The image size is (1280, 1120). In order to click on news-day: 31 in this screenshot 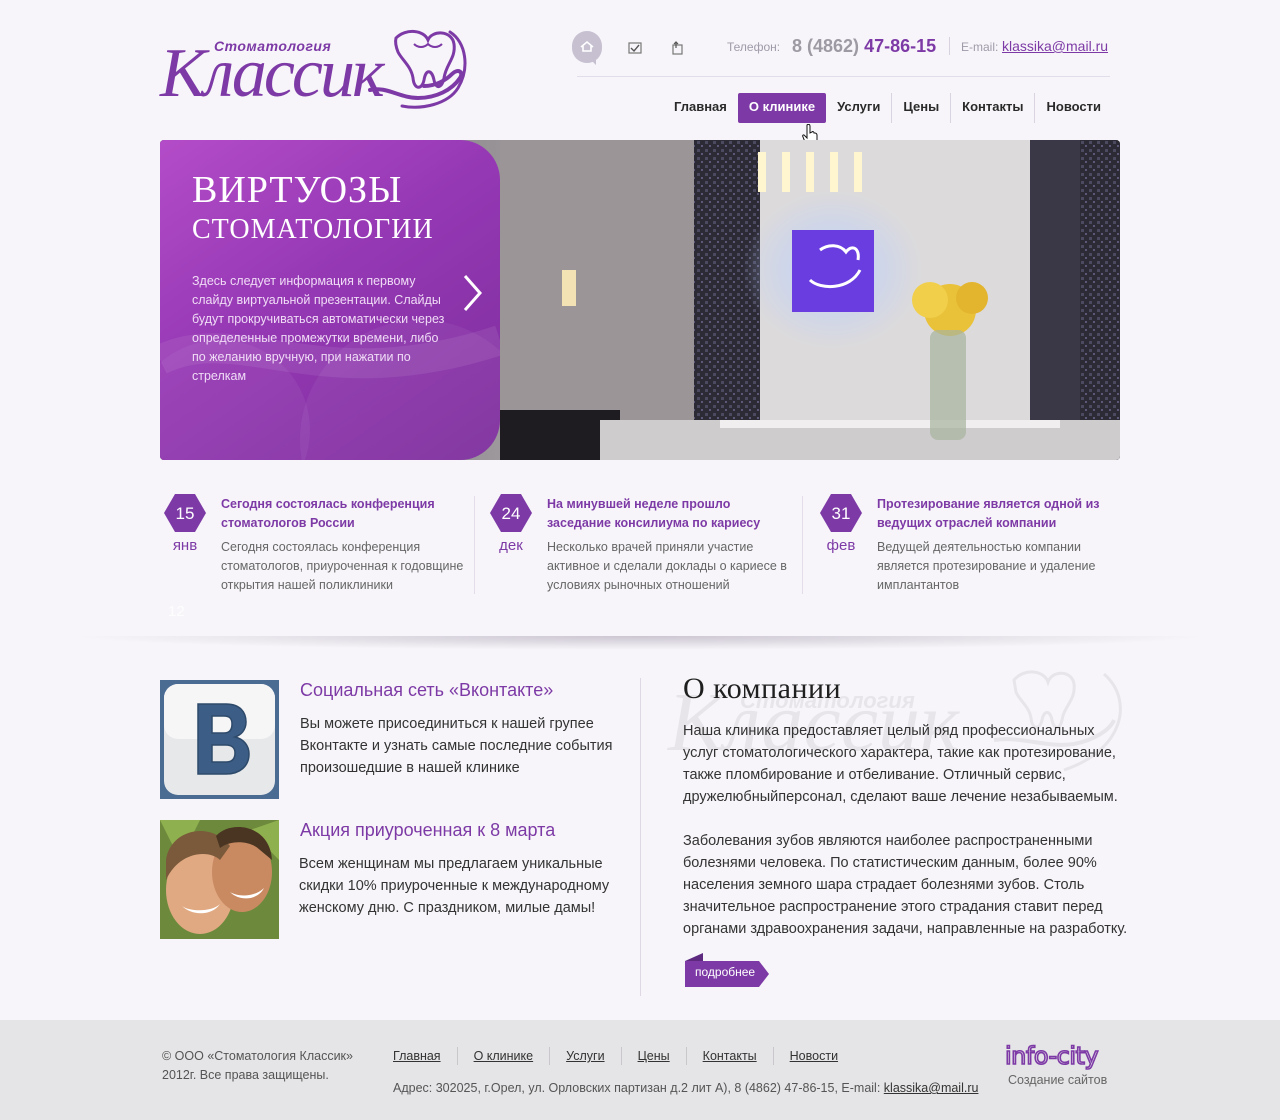, I will do `click(841, 513)`.